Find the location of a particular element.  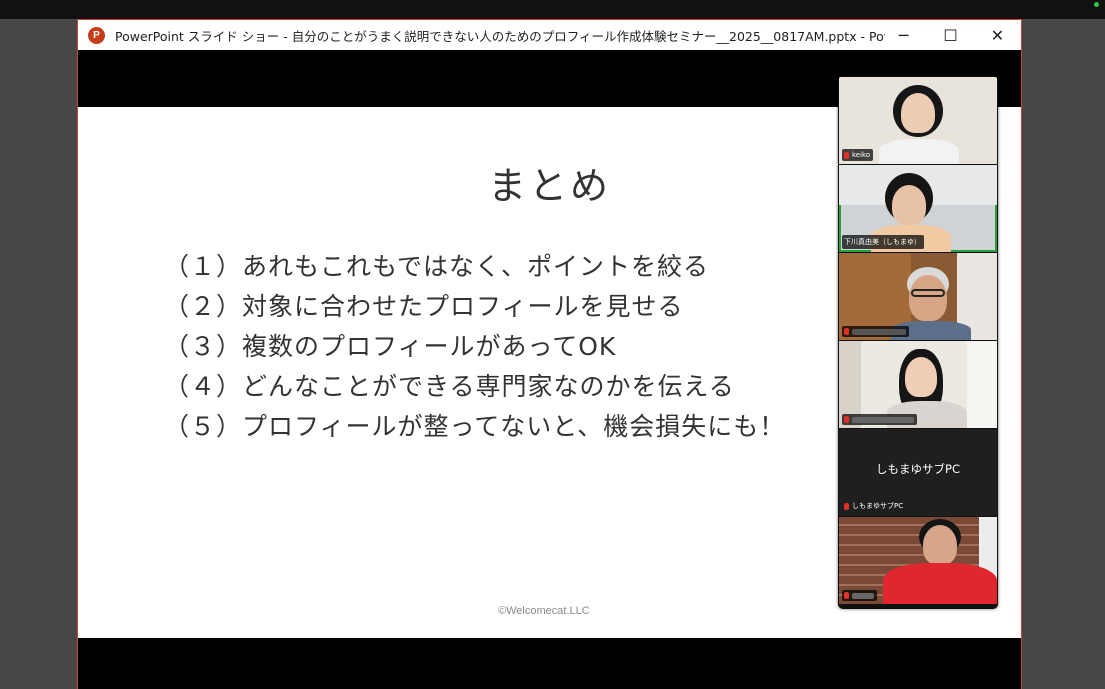

participant-name-tag: keiko is located at coordinates (858, 155).